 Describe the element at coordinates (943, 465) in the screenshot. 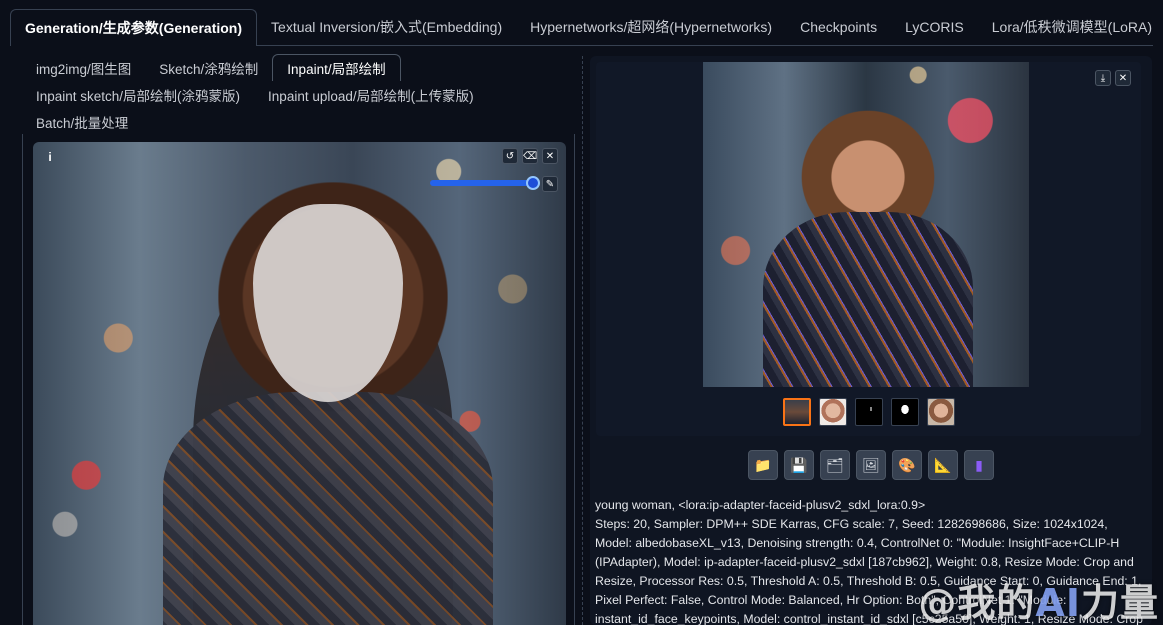

I see `ruler-icon: 📐` at that location.